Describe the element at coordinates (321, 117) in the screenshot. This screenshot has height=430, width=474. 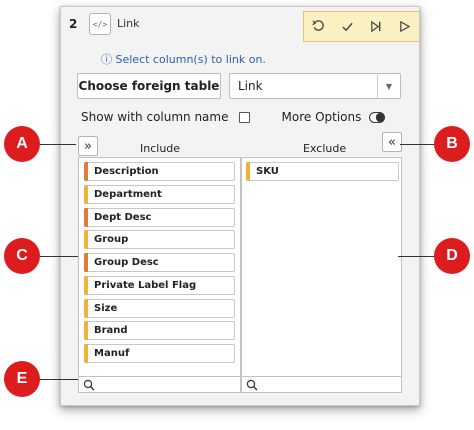
I see `more-options-label: More Options` at that location.